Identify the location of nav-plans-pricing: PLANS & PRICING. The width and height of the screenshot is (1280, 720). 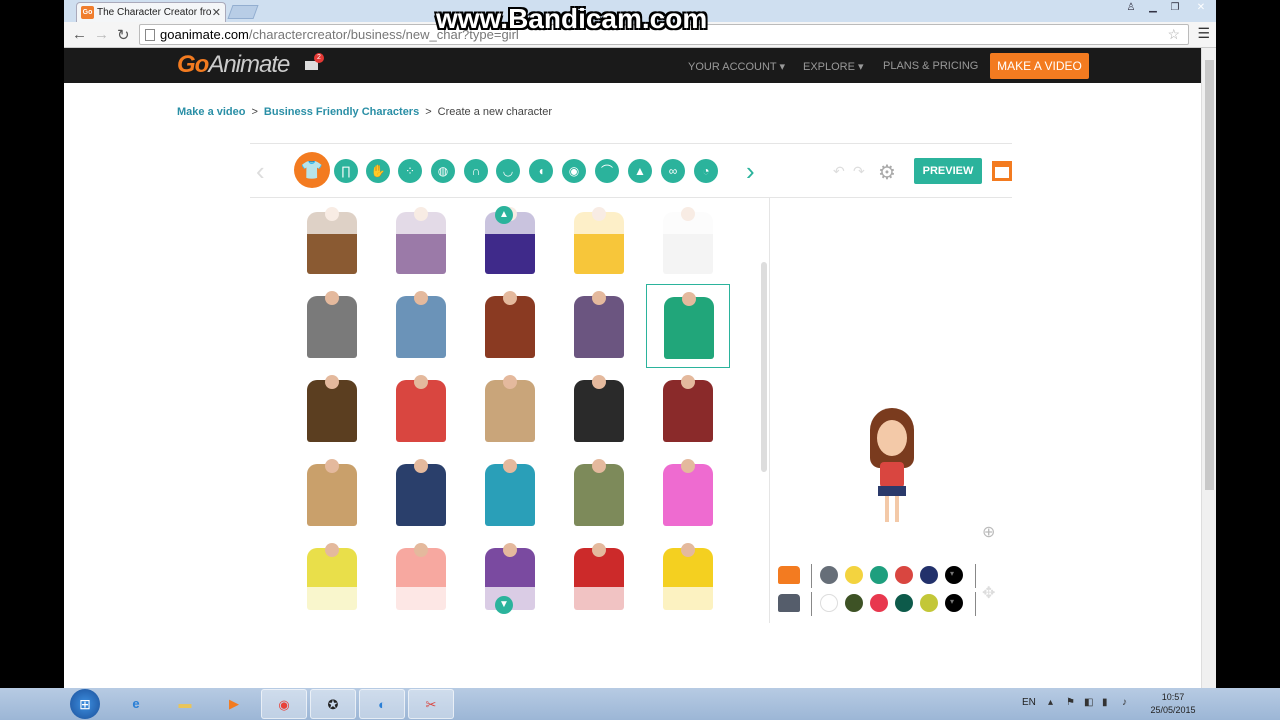
(930, 66).